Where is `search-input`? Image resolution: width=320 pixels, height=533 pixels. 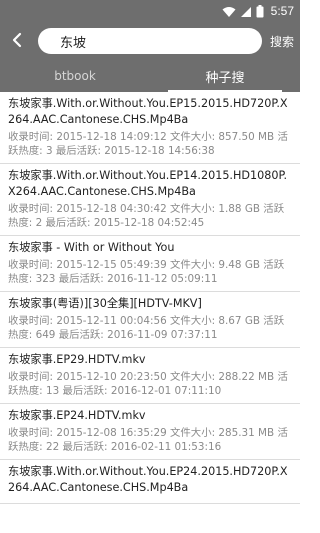
search-input is located at coordinates (158, 41).